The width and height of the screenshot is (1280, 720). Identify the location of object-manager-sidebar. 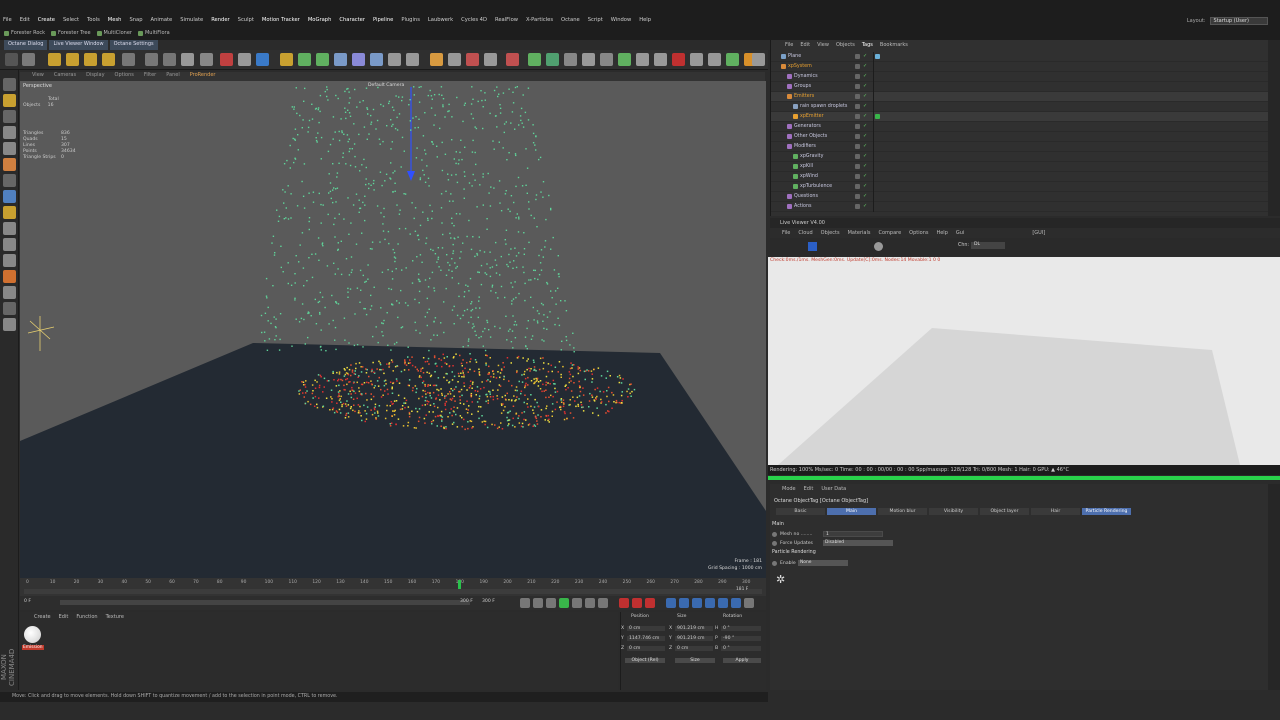
(1274, 128).